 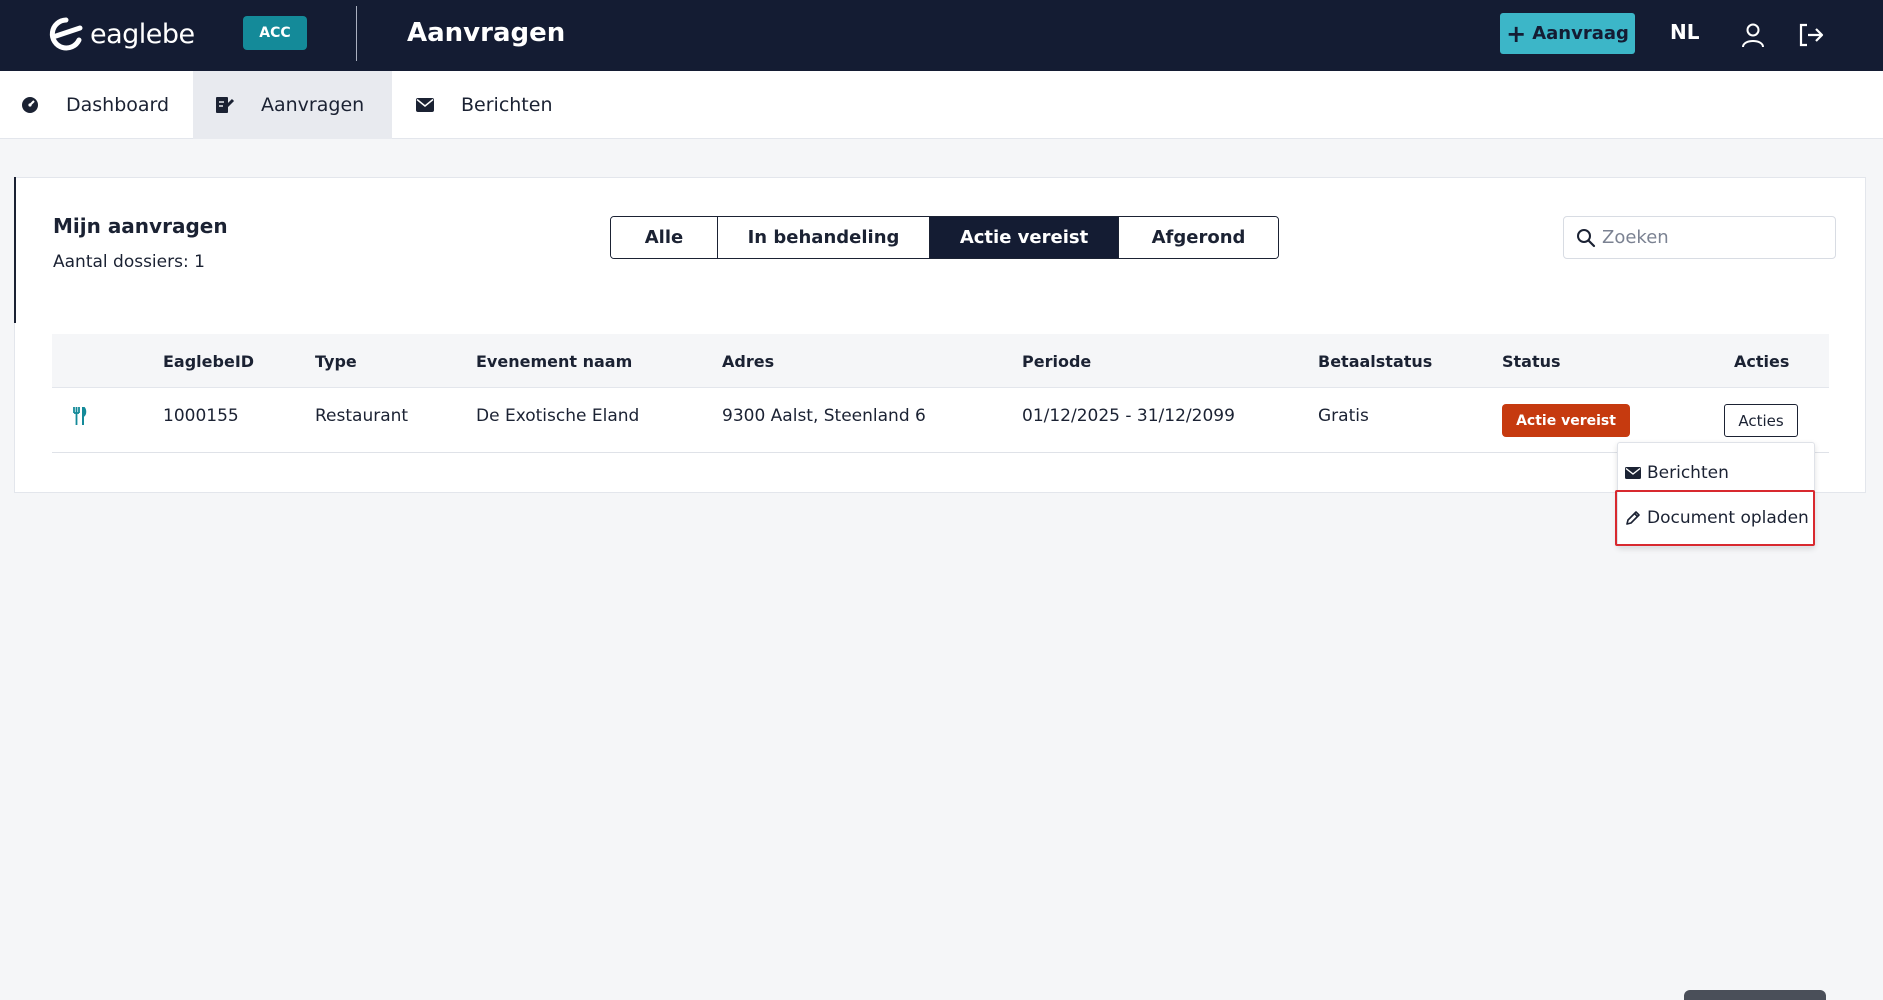 What do you see at coordinates (941, 35) in the screenshot?
I see `top-header: eaglebe ACC Aanvragen + Aanvraag NL` at bounding box center [941, 35].